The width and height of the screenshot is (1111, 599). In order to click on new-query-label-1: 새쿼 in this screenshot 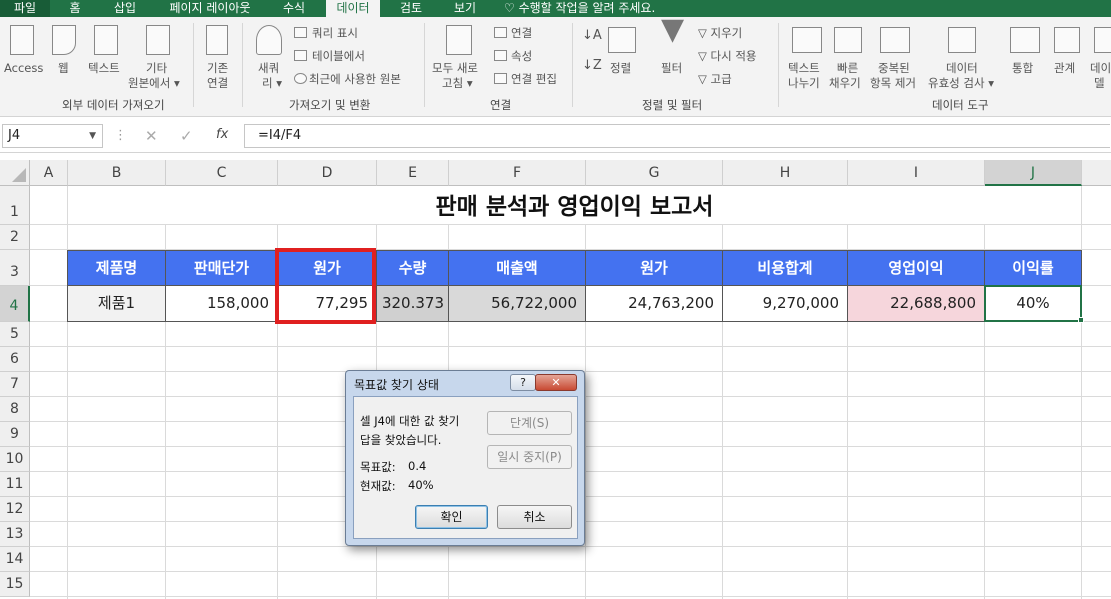, I will do `click(268, 68)`.